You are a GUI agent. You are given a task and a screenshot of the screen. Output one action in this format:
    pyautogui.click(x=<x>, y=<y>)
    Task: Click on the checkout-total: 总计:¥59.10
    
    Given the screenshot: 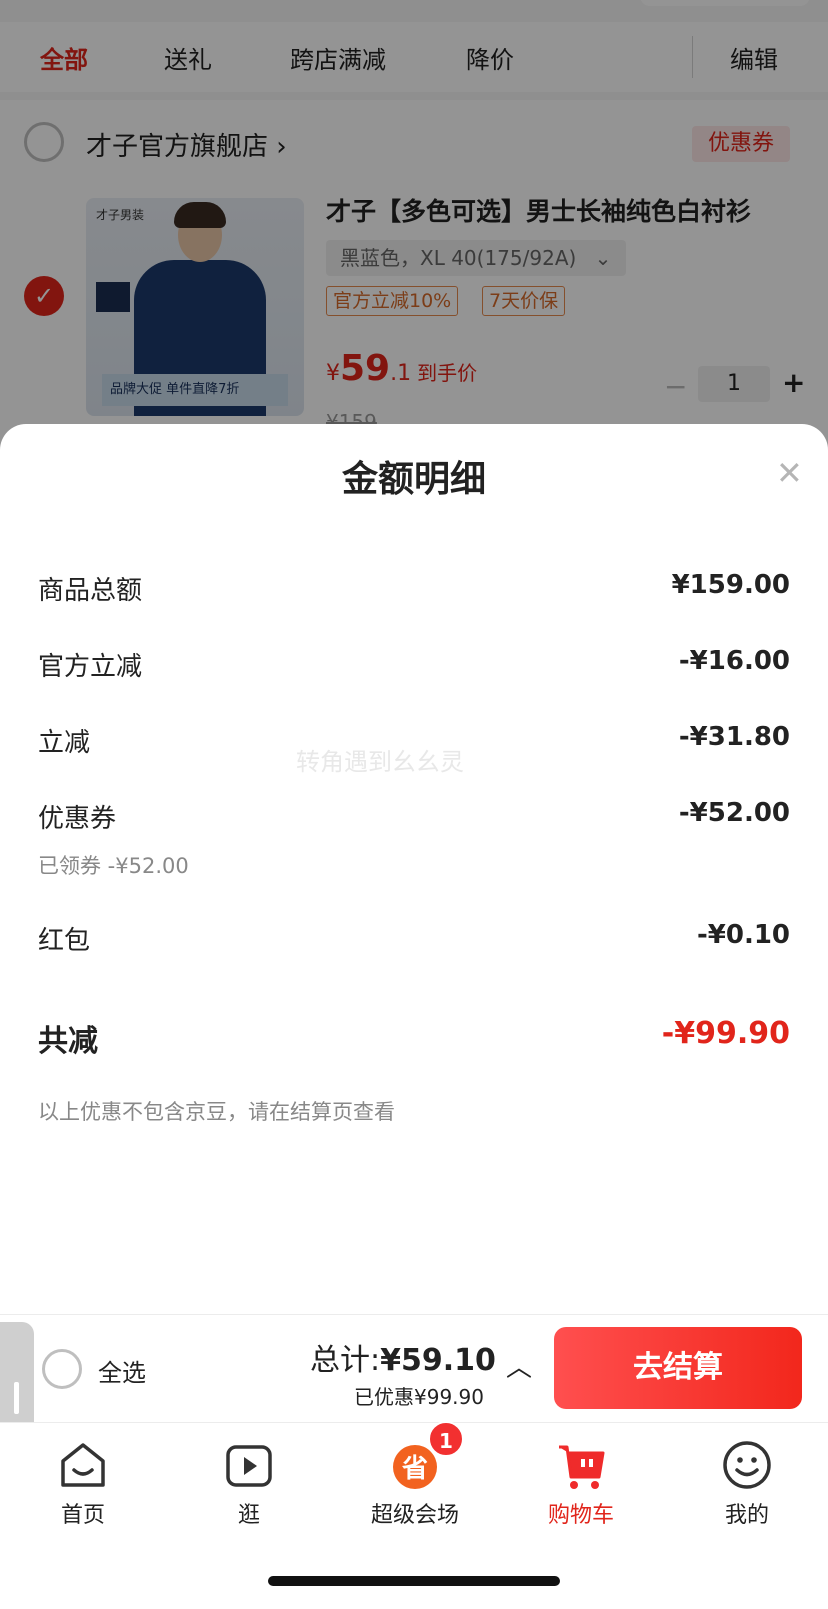 What is the action you would take?
    pyautogui.click(x=403, y=1357)
    